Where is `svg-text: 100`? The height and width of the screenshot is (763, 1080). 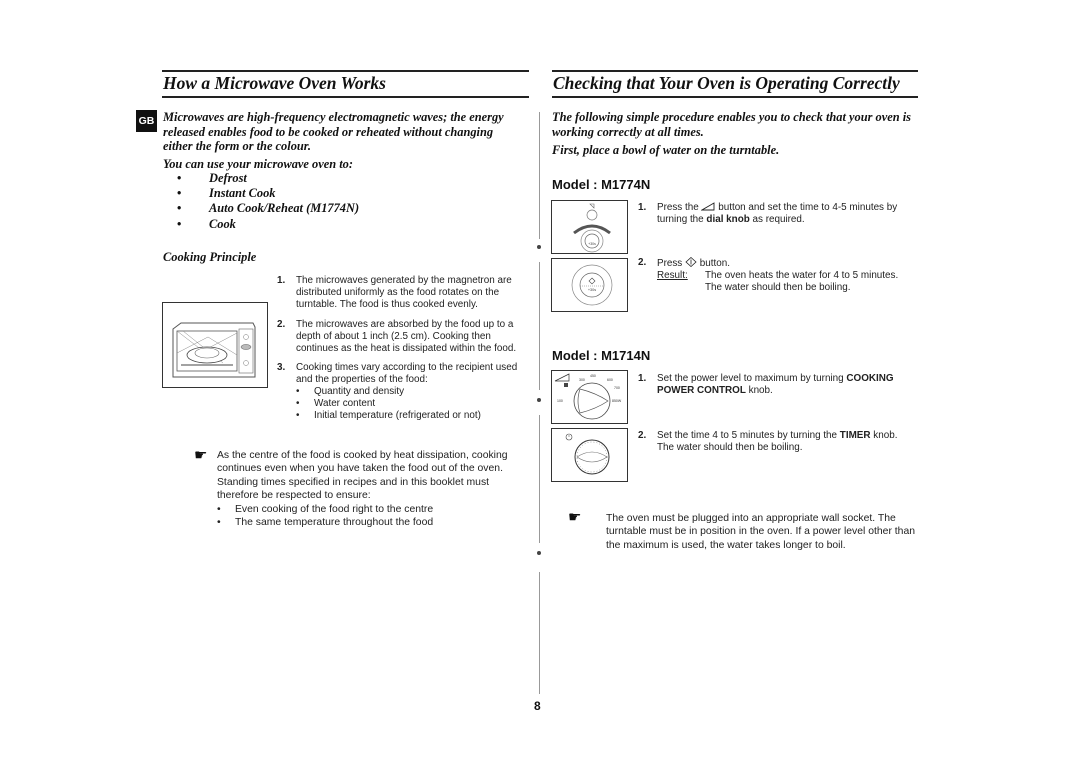
svg-text: 100 is located at coordinates (560, 401).